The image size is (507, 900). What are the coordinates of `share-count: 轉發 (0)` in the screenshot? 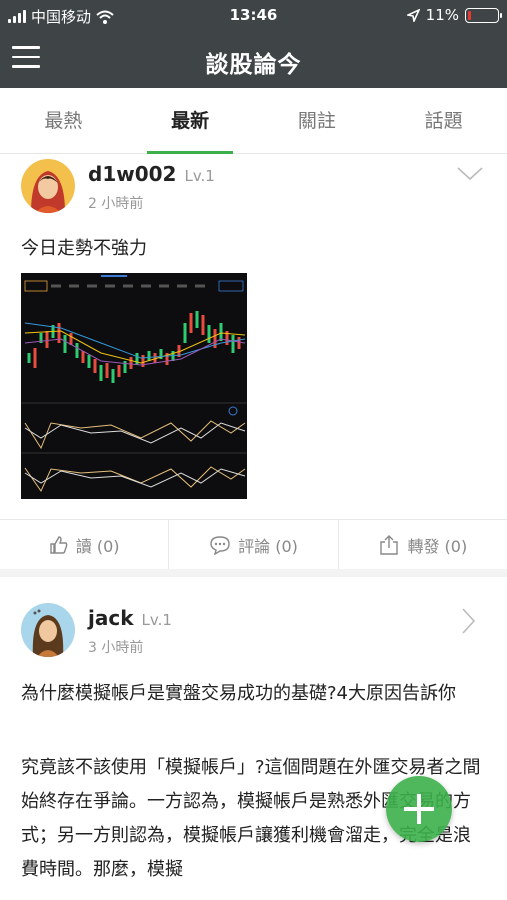 It's located at (437, 546).